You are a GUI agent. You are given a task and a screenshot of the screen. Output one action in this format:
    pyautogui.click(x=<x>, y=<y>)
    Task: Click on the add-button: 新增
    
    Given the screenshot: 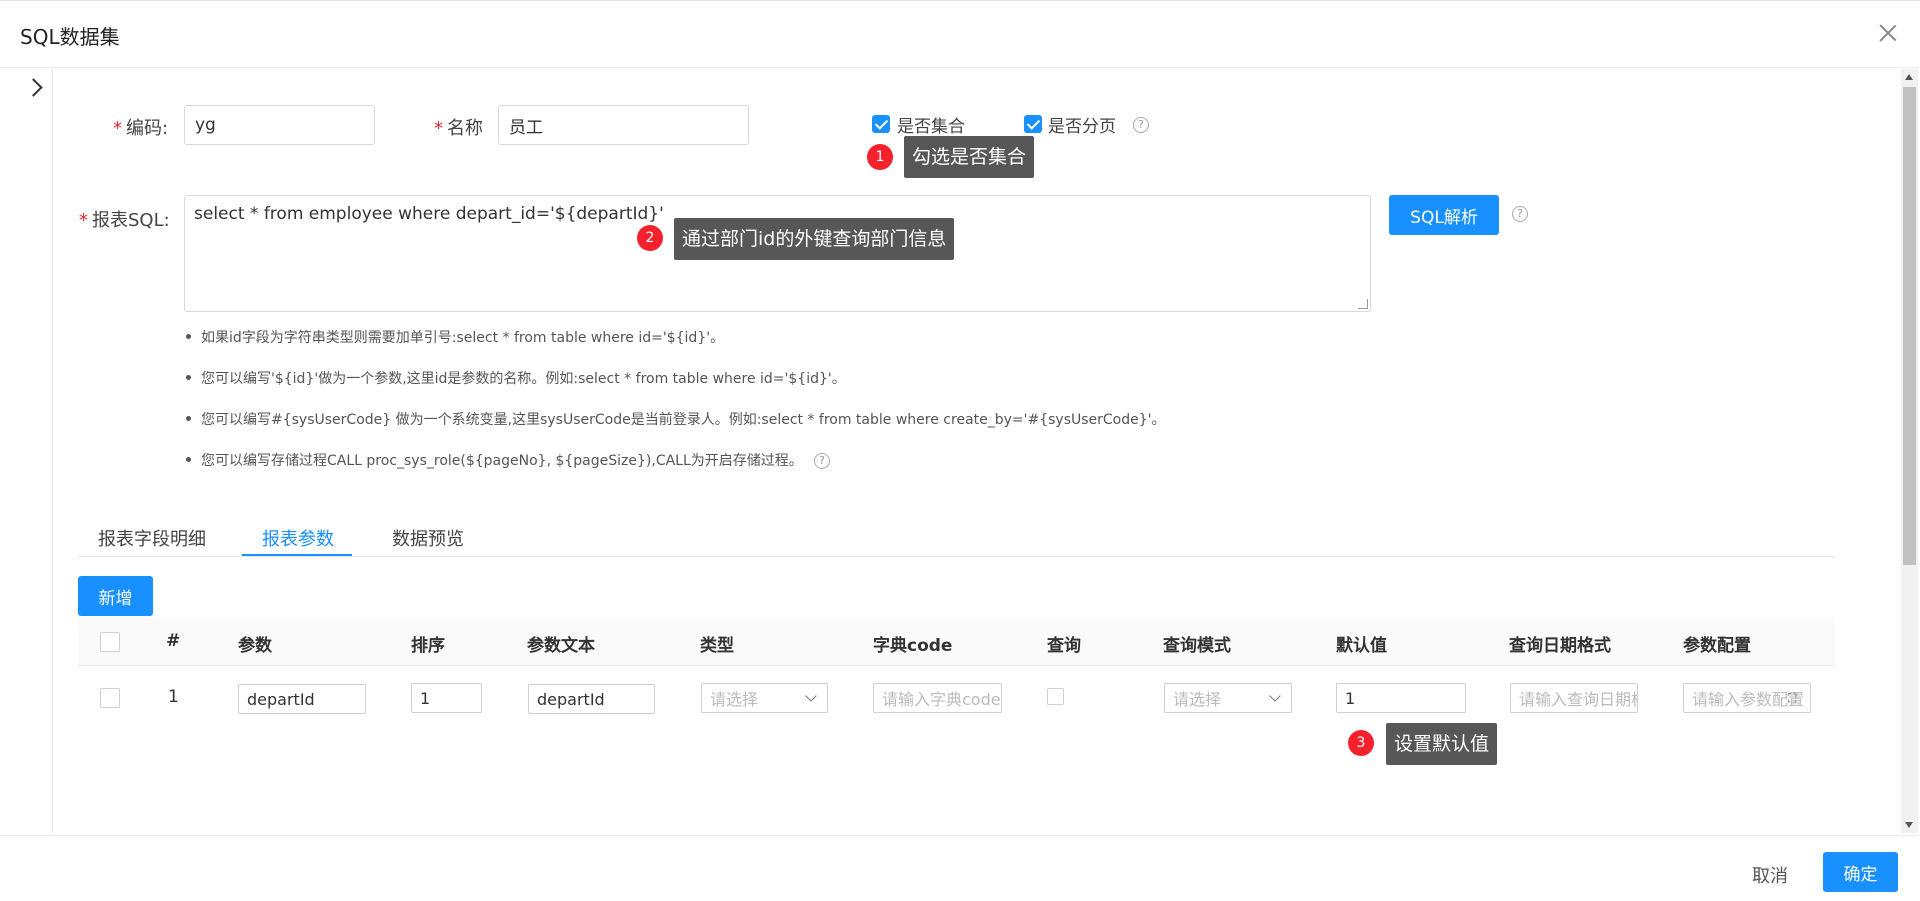 What is the action you would take?
    pyautogui.click(x=115, y=596)
    